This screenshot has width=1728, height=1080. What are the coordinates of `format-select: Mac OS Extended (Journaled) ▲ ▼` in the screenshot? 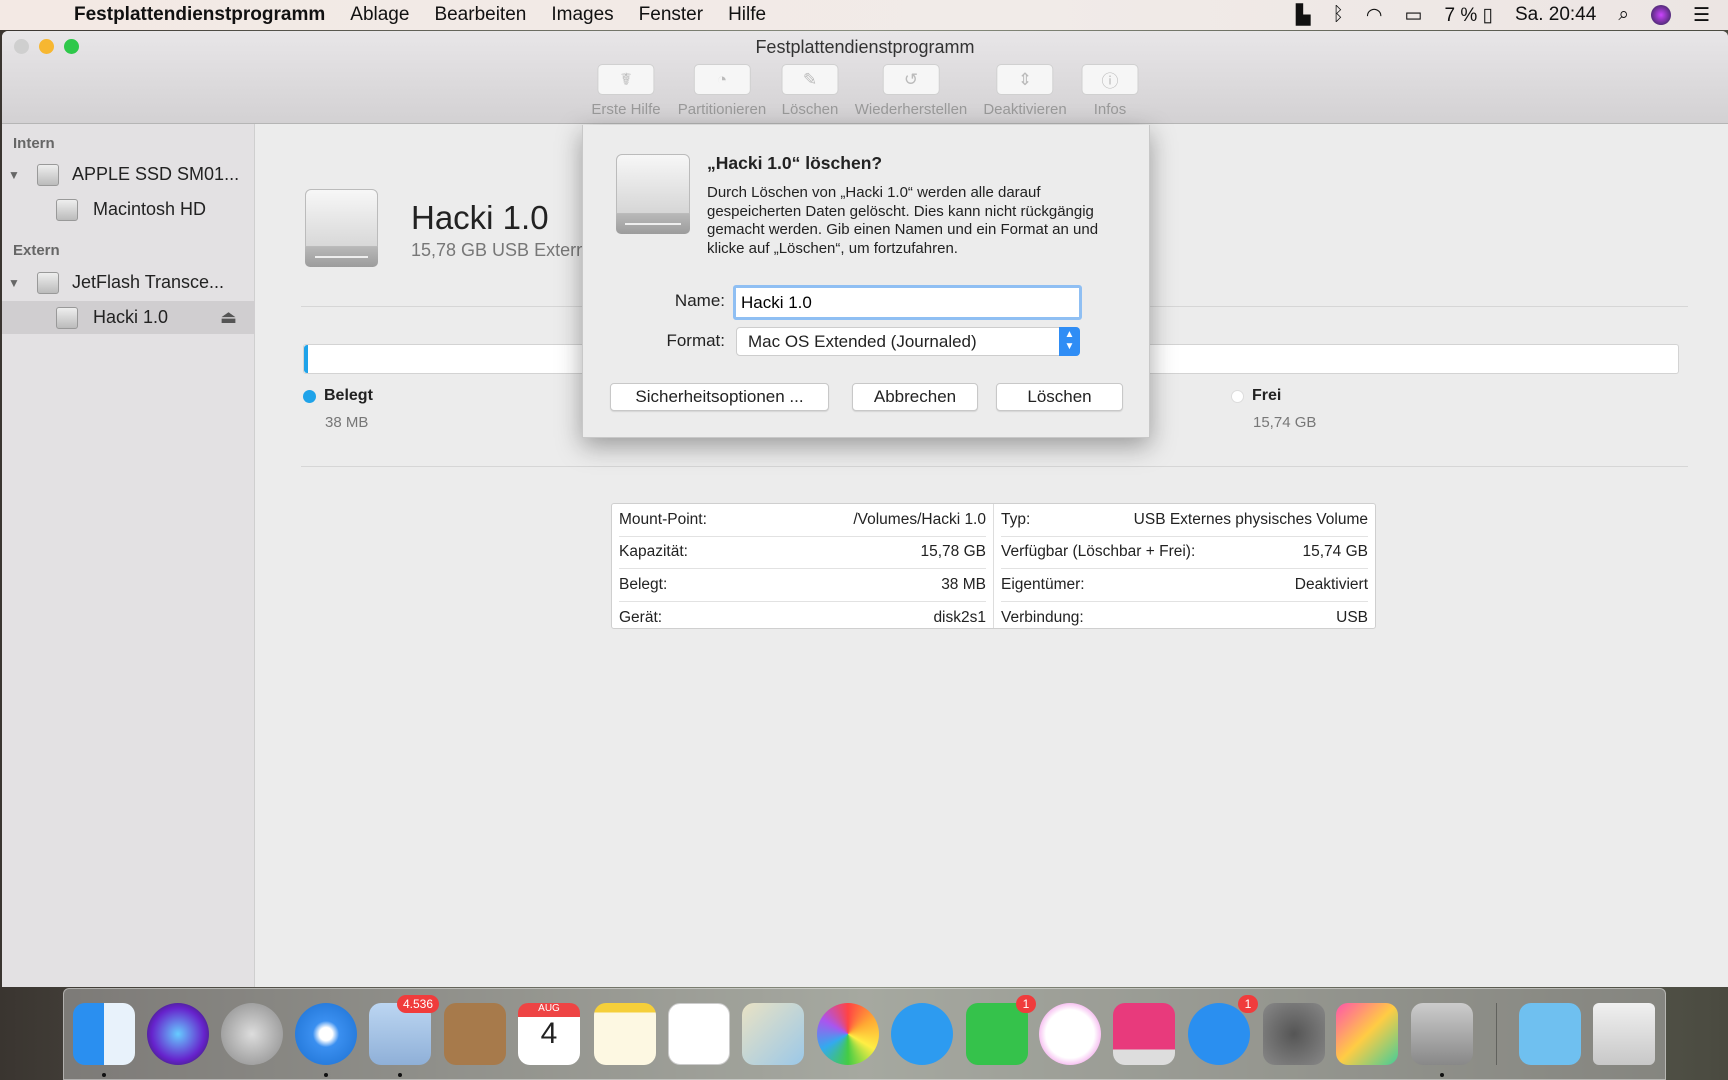 It's located at (908, 341).